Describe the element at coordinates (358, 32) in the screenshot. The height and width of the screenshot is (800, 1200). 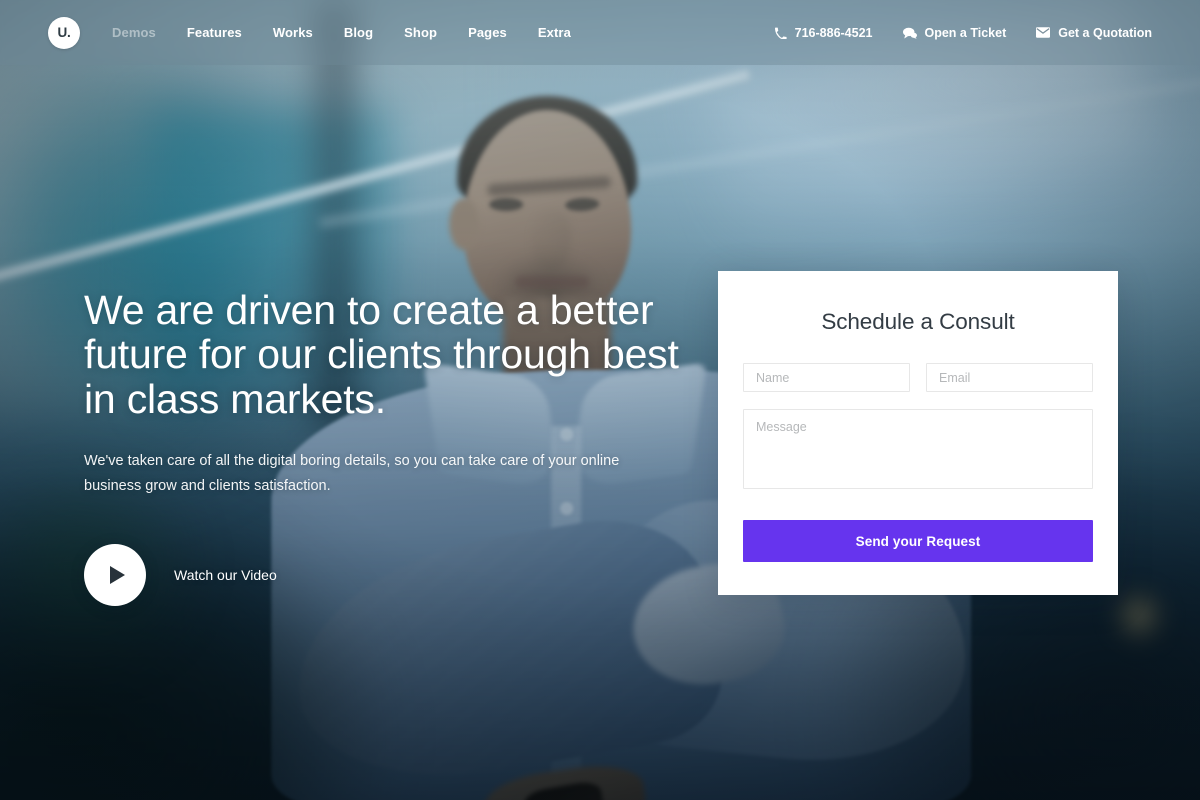
I see `nav-item-blog: Blog` at that location.